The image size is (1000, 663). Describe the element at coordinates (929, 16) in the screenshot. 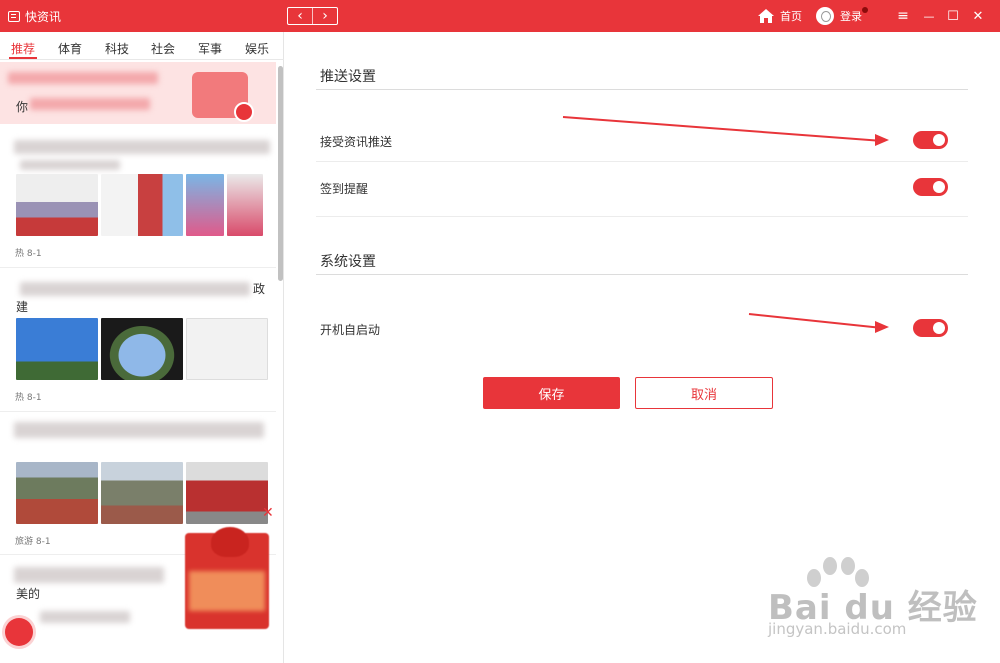

I see `minimize-icon: —` at that location.